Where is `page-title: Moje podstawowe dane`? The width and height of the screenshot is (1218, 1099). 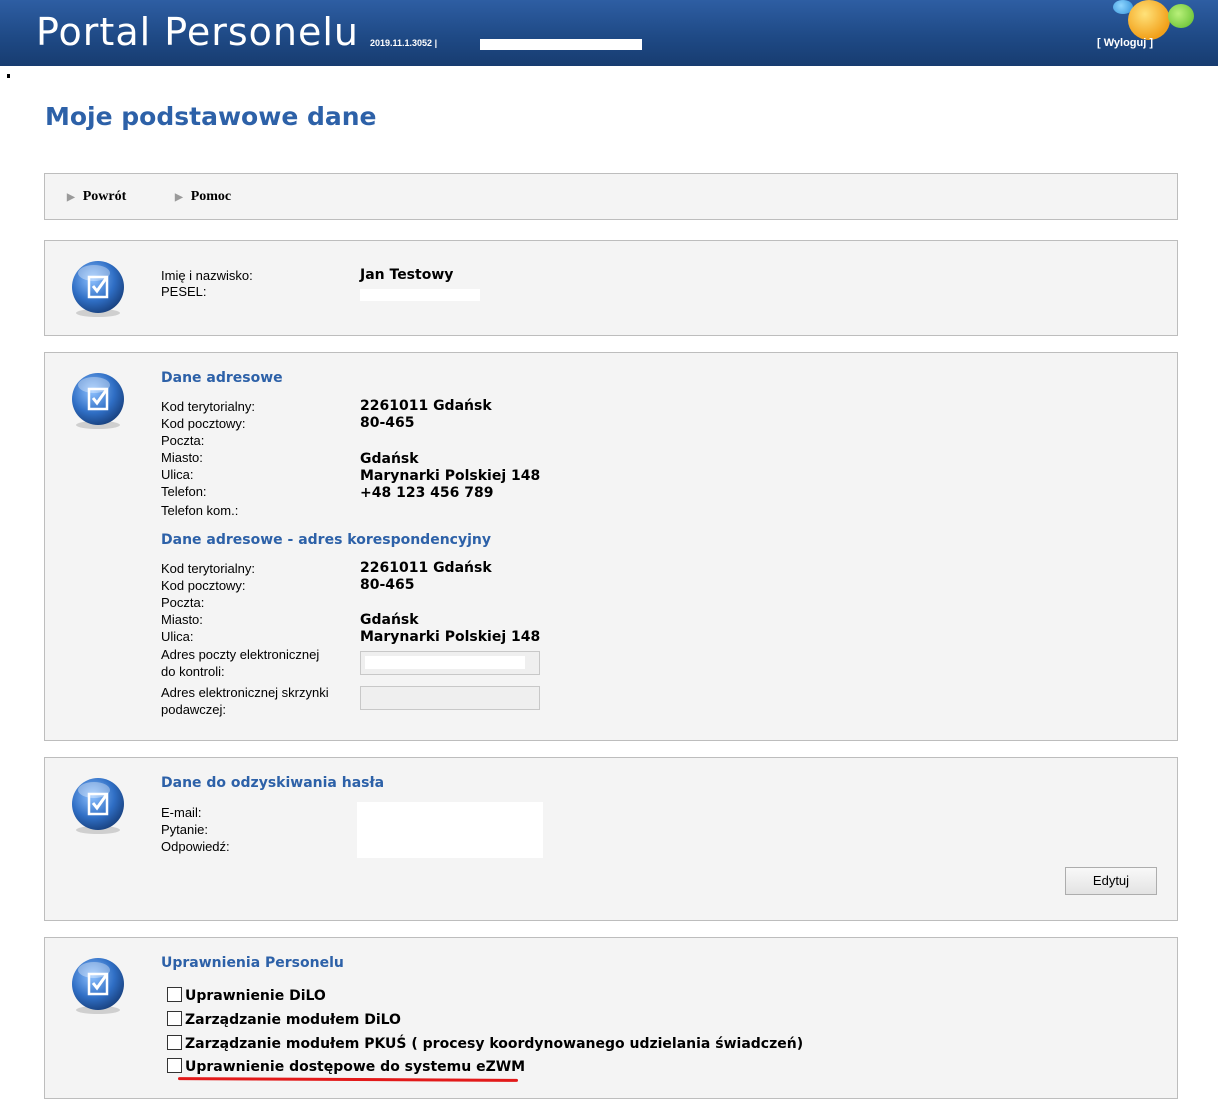 page-title: Moje podstawowe dane is located at coordinates (211, 116).